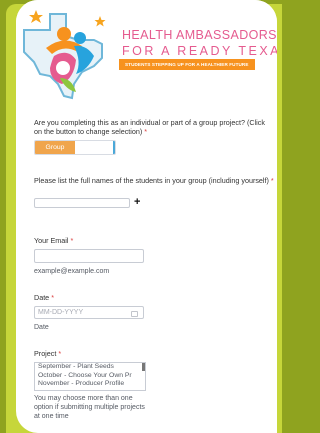  What do you see at coordinates (72, 271) in the screenshot?
I see `email-hint: example@example.com` at bounding box center [72, 271].